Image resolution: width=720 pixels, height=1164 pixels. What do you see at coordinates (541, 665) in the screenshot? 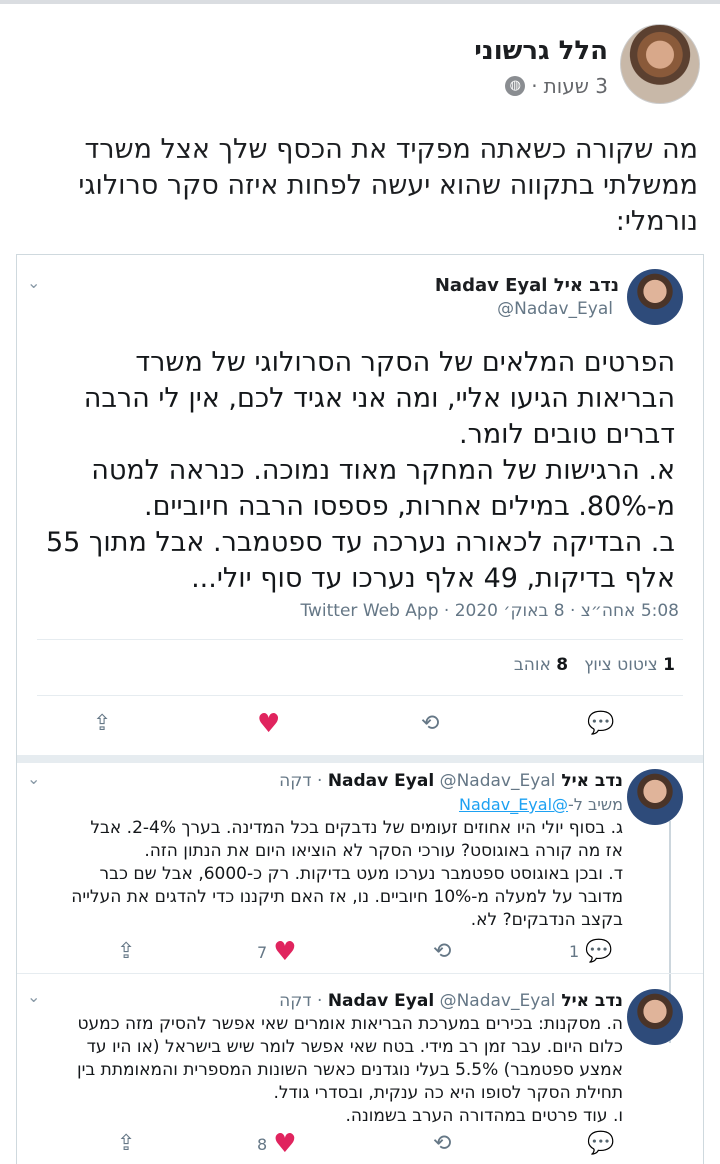
I see `like-stat: 8 אוהב` at bounding box center [541, 665].